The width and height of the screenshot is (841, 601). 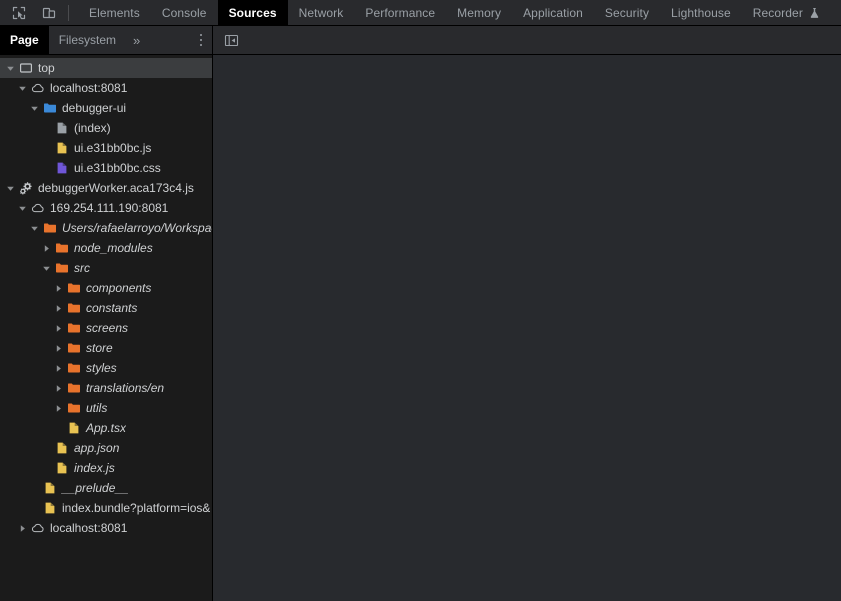 What do you see at coordinates (68, 12) in the screenshot?
I see `toolbar-divider` at bounding box center [68, 12].